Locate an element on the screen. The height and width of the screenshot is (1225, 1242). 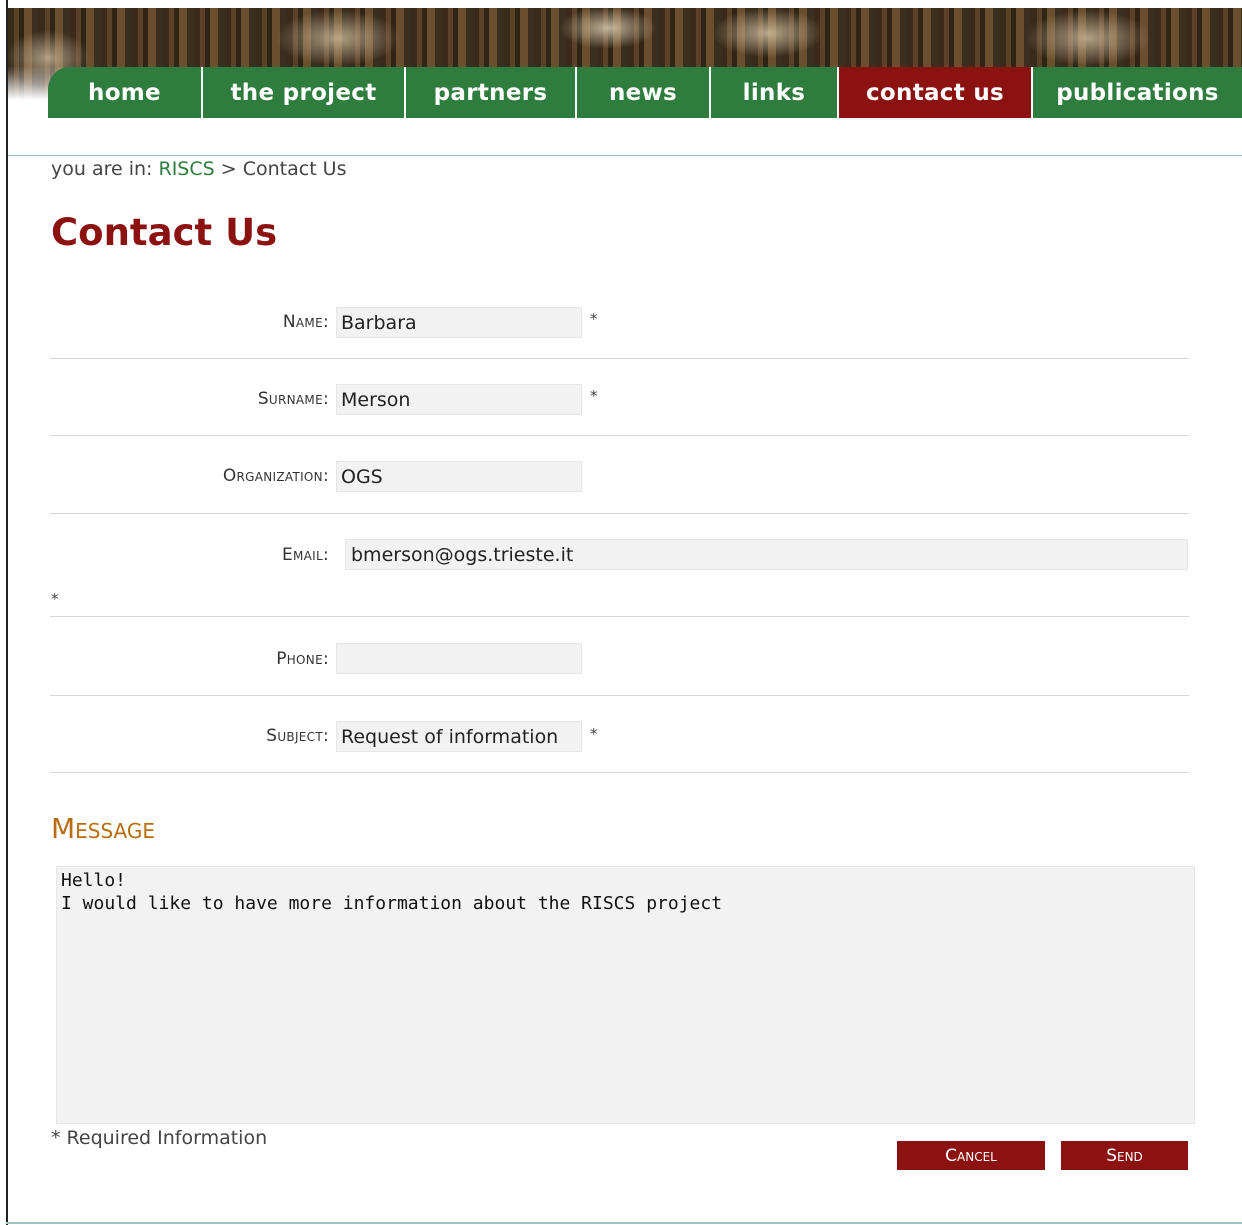
organization-label: Organization: is located at coordinates (275, 476).